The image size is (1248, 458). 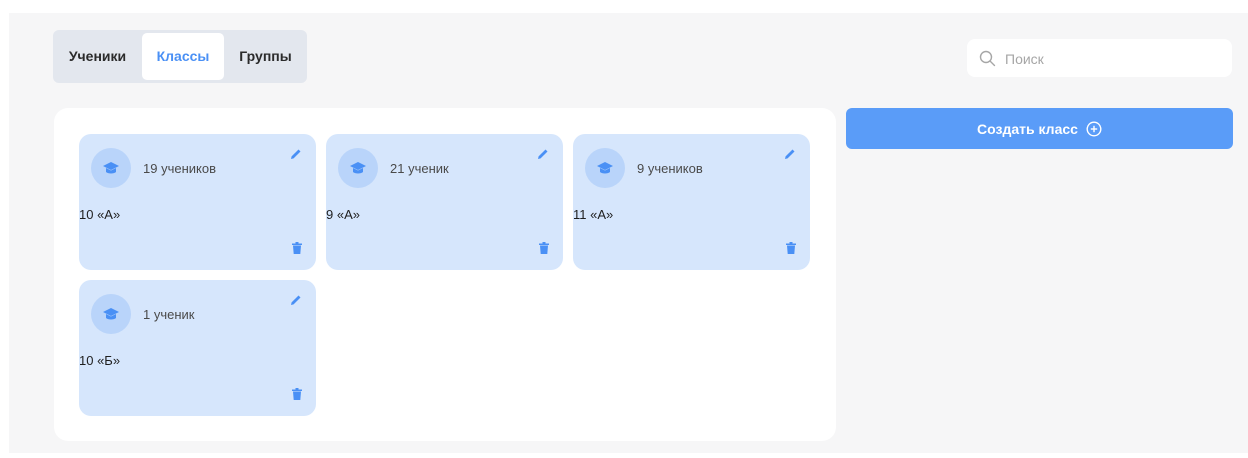 I want to click on student-count: 19 учеников, so click(x=179, y=168).